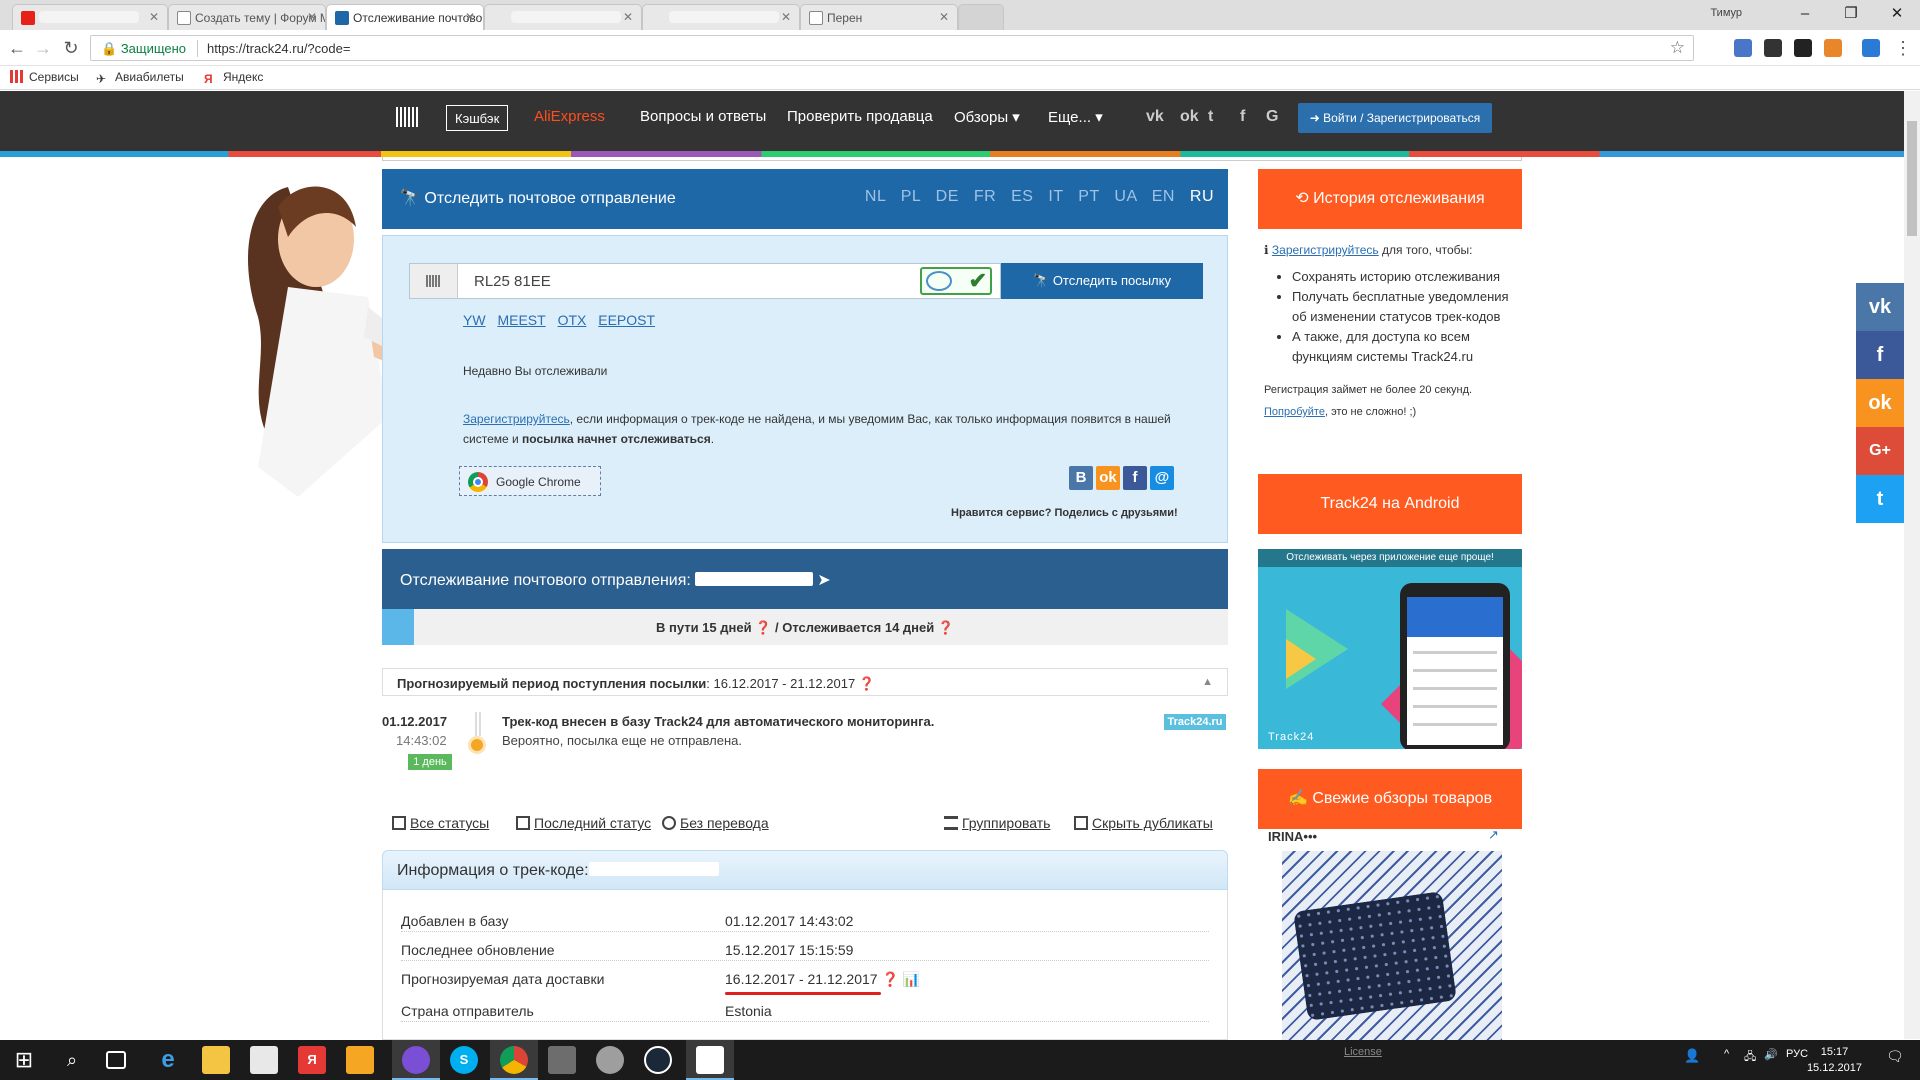  Describe the element at coordinates (1390, 199) in the screenshot. I see `history-header: ⟲ История отслеживания` at that location.